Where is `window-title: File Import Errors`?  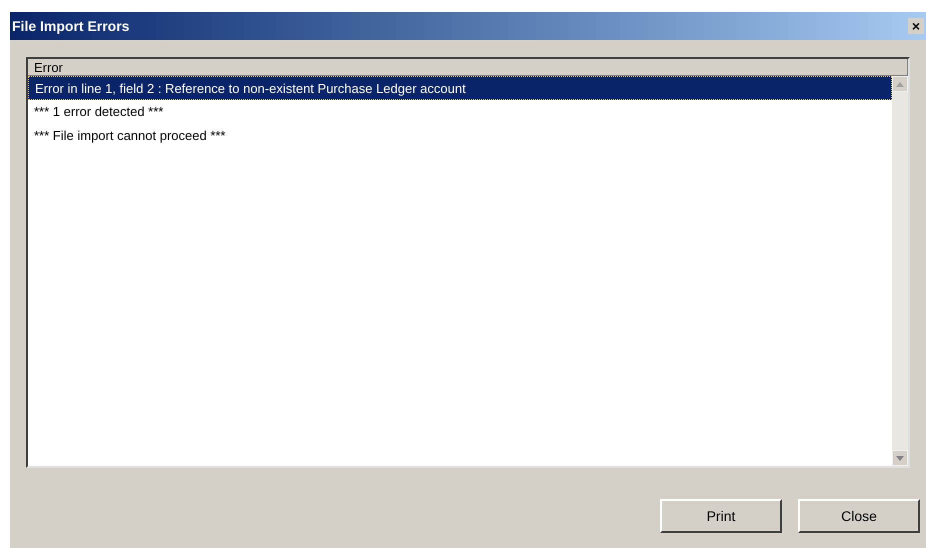
window-title: File Import Errors is located at coordinates (71, 26).